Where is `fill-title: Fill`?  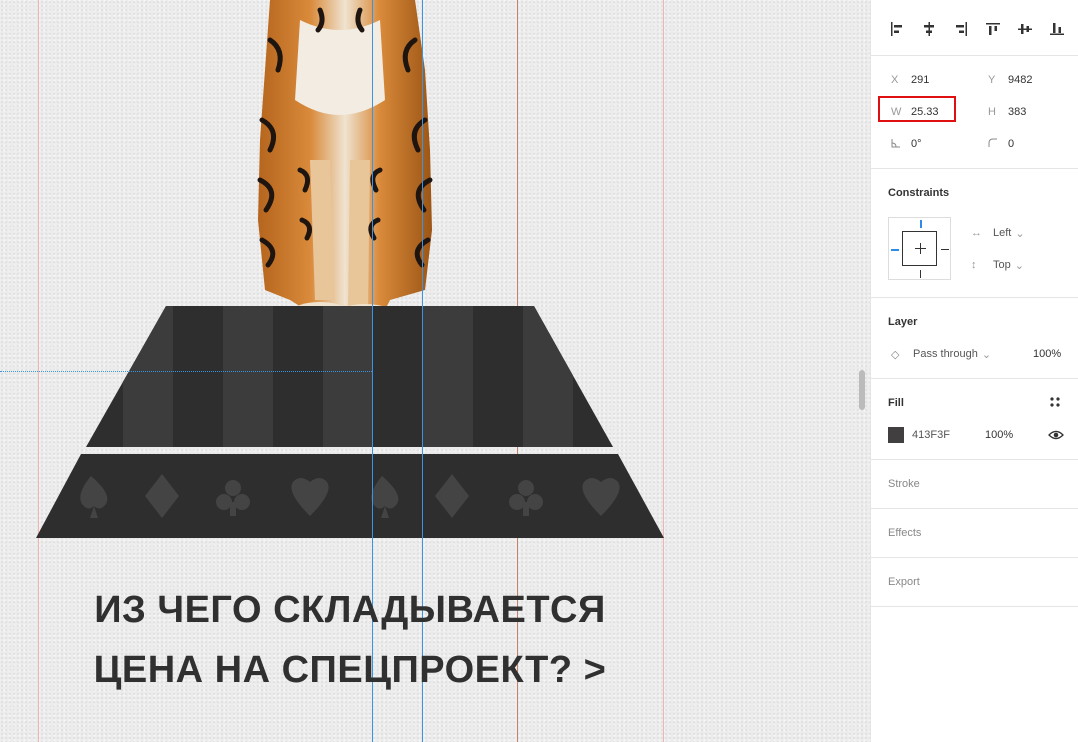
fill-title: Fill is located at coordinates (896, 403).